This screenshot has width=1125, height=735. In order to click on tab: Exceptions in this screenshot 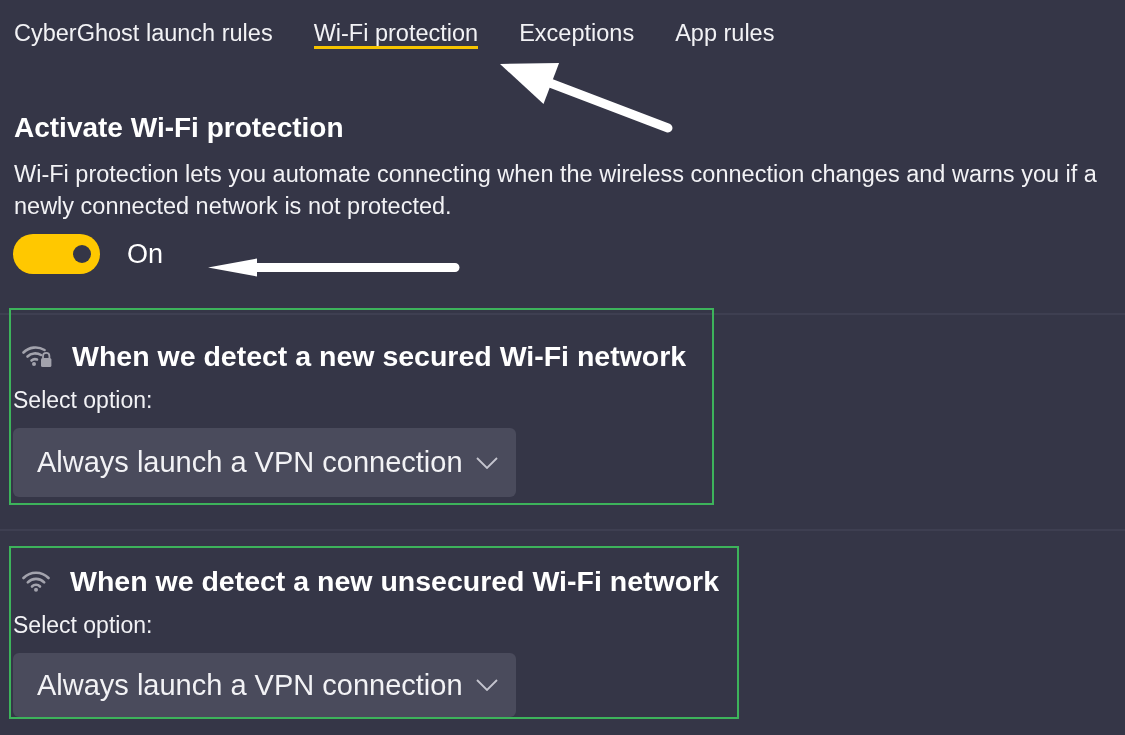, I will do `click(577, 34)`.